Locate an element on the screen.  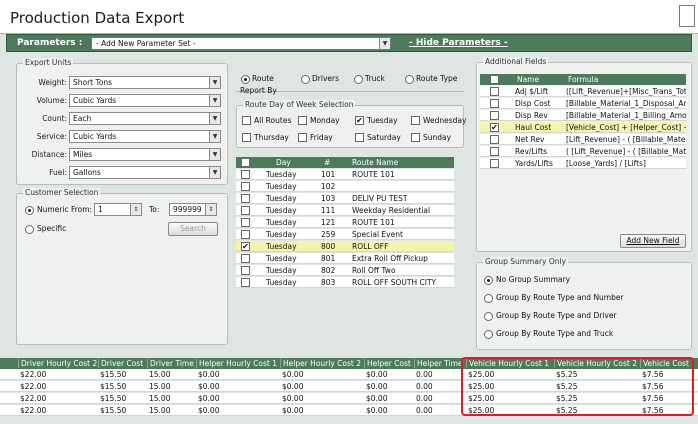
route-row: Tuesday 101 ROUTE 101 is located at coordinates (345, 174).